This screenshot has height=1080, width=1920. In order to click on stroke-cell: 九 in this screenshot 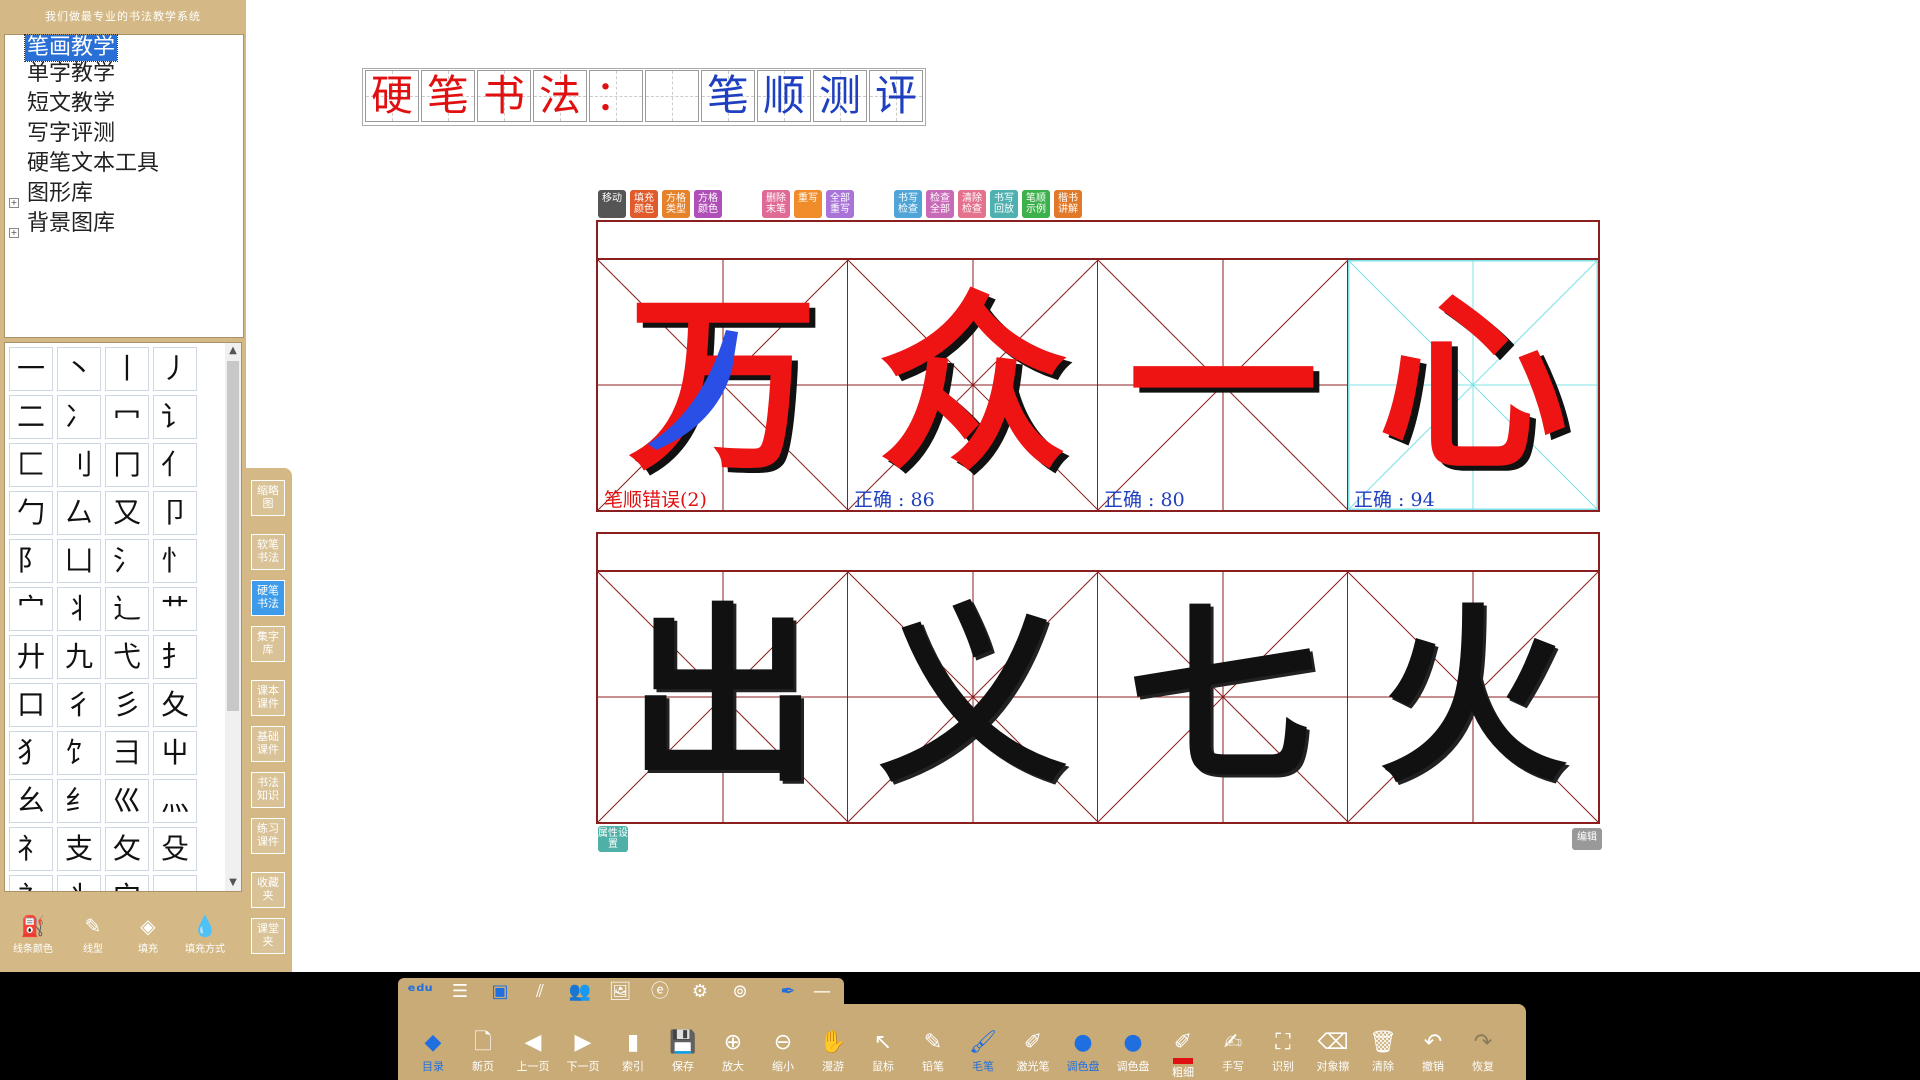, I will do `click(79, 657)`.